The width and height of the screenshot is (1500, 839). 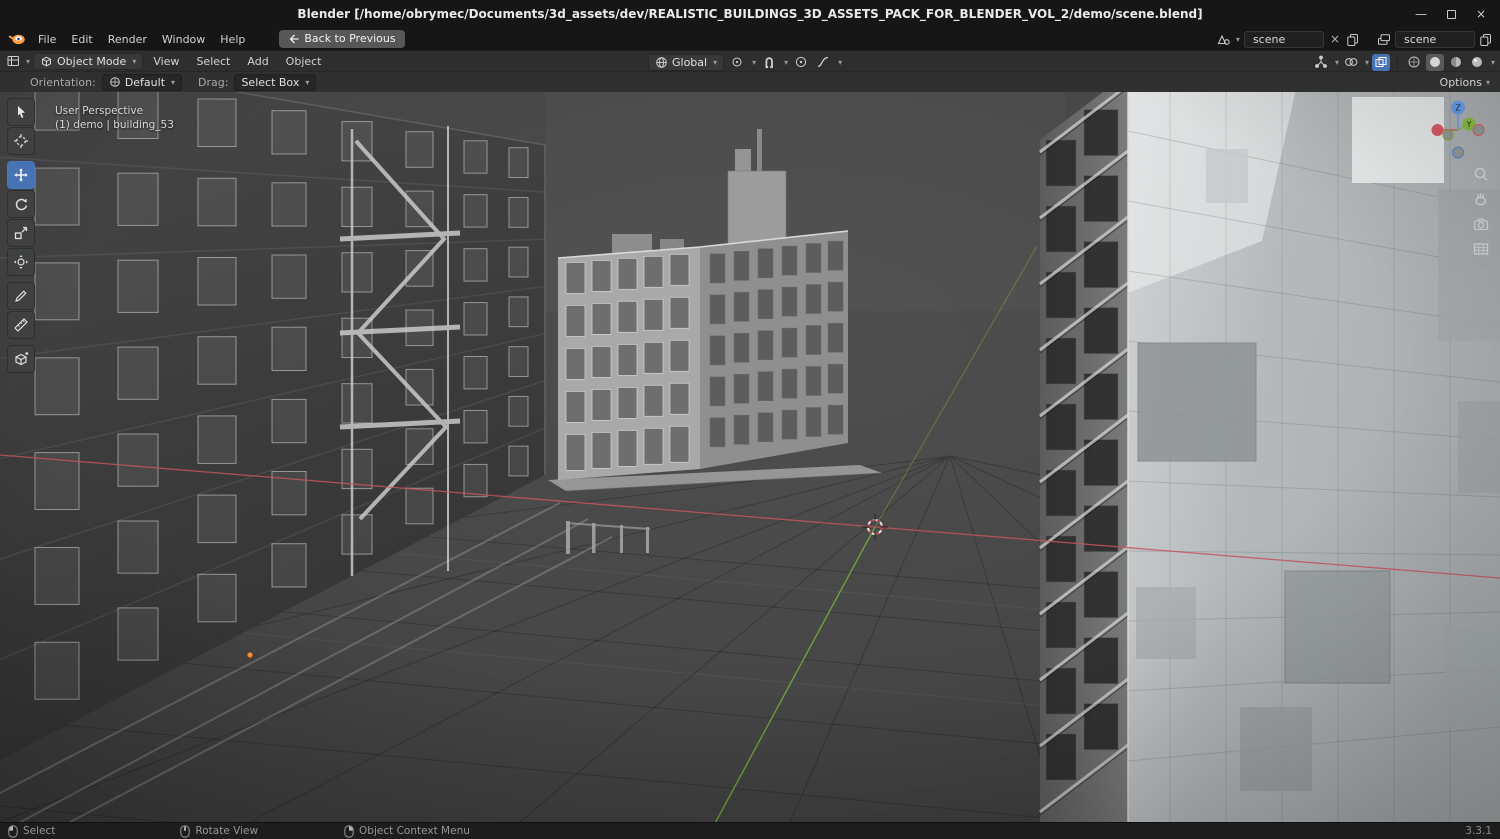 I want to click on orientation-label: Orientation:, so click(x=63, y=82).